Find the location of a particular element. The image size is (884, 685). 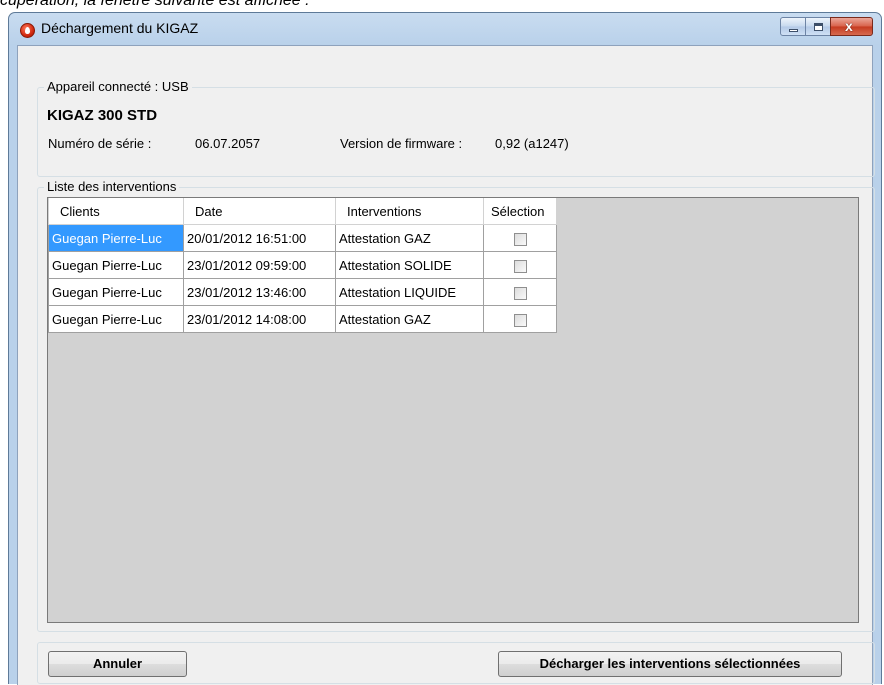

column-header-interventions: Interventions is located at coordinates (409, 211).